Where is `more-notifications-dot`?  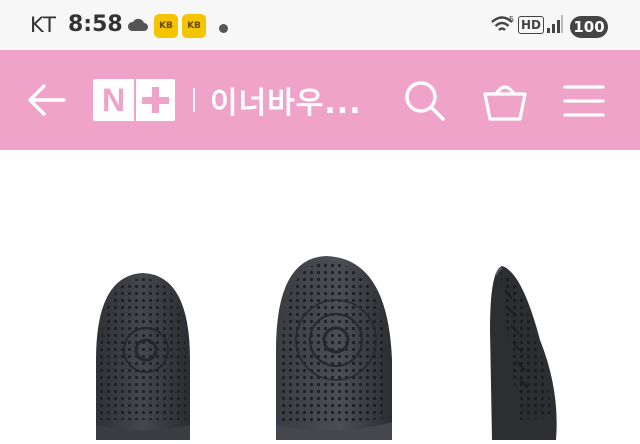
more-notifications-dot is located at coordinates (223, 28).